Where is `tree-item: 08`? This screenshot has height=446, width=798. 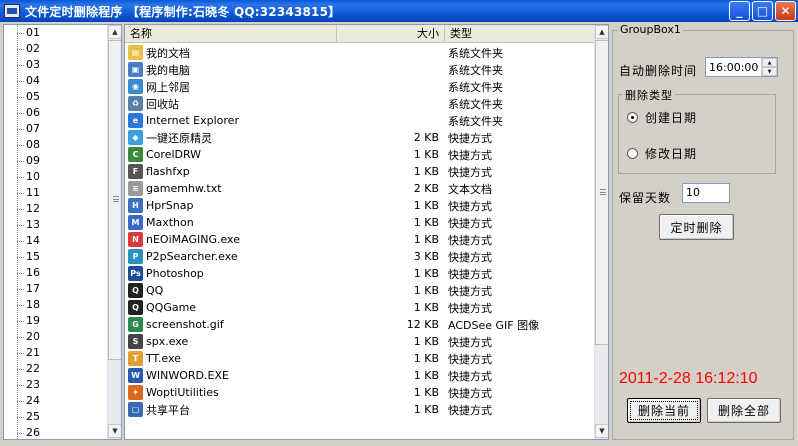
tree-item: 08 is located at coordinates (62, 145).